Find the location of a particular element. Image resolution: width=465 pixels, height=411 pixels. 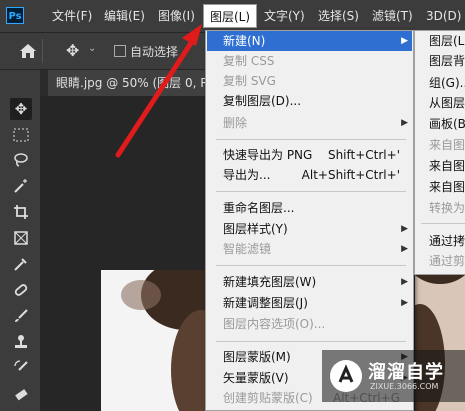

watermark: 溜溜自学 ZIXUE.3066.COM is located at coordinates (393, 376).